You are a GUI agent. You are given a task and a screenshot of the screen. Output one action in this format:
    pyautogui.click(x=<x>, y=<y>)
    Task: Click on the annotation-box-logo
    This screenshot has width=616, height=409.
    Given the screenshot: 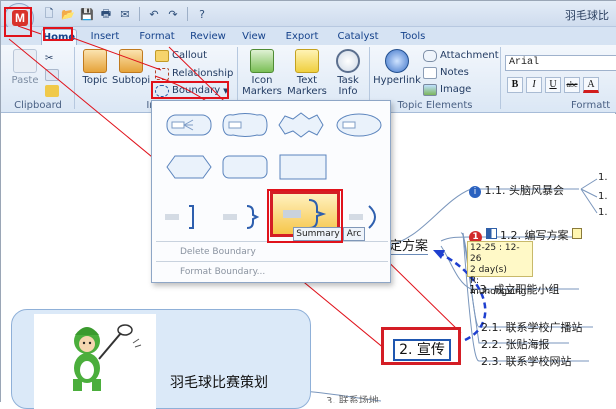 What is the action you would take?
    pyautogui.click(x=18, y=22)
    